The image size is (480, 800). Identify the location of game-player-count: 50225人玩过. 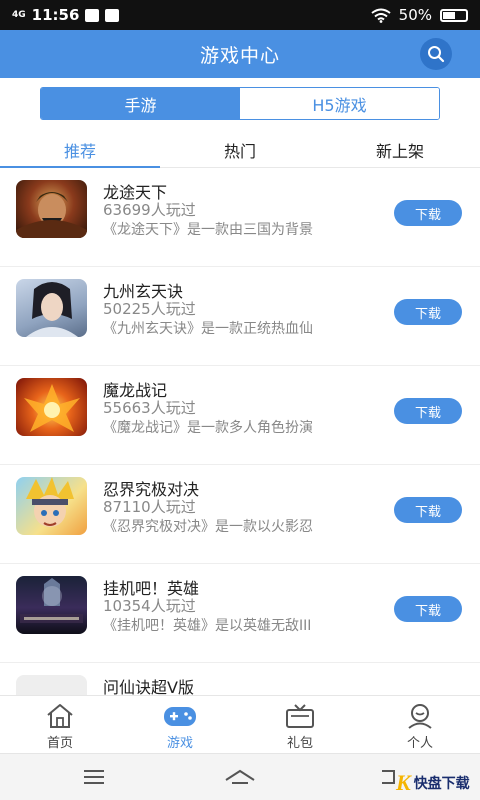
(149, 309).